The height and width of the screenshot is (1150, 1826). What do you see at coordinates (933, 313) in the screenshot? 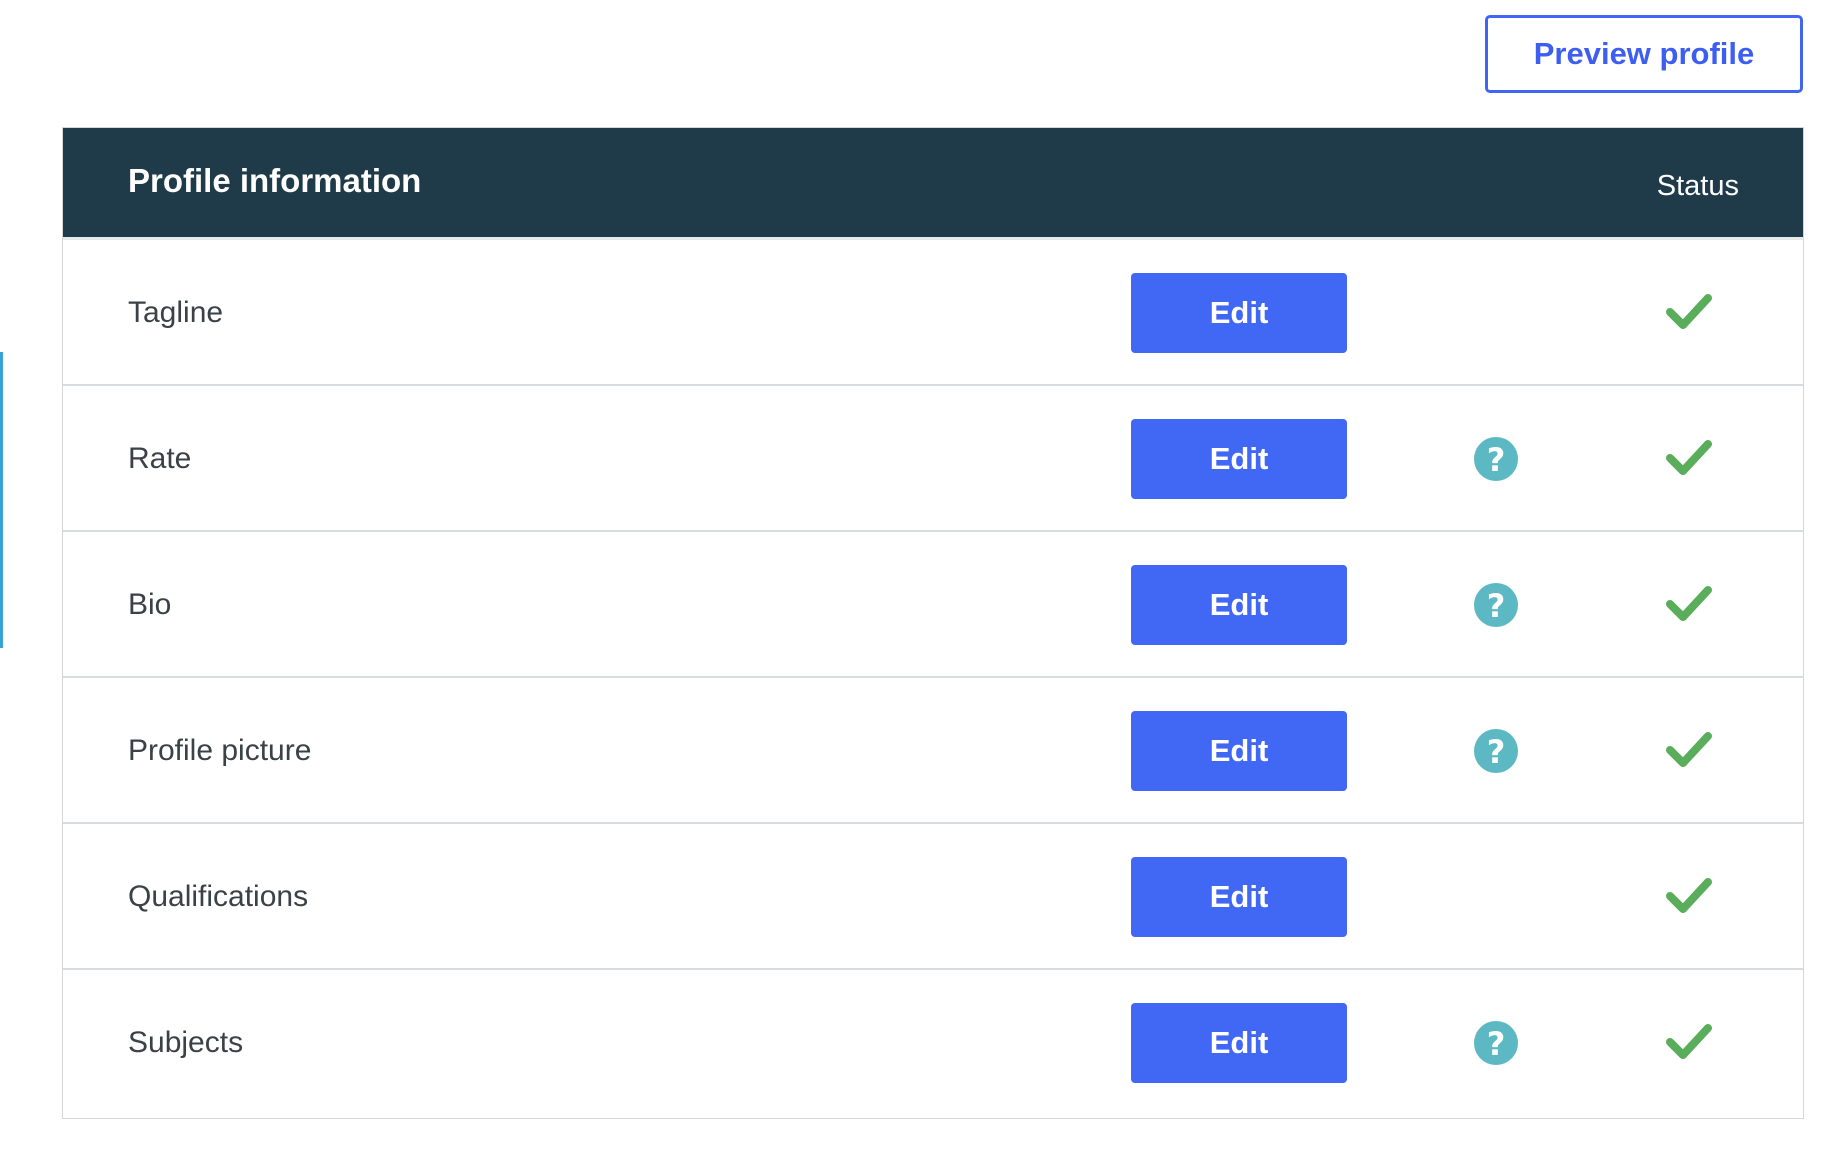
I see `profile-row-tagline: Tagline Edit` at bounding box center [933, 313].